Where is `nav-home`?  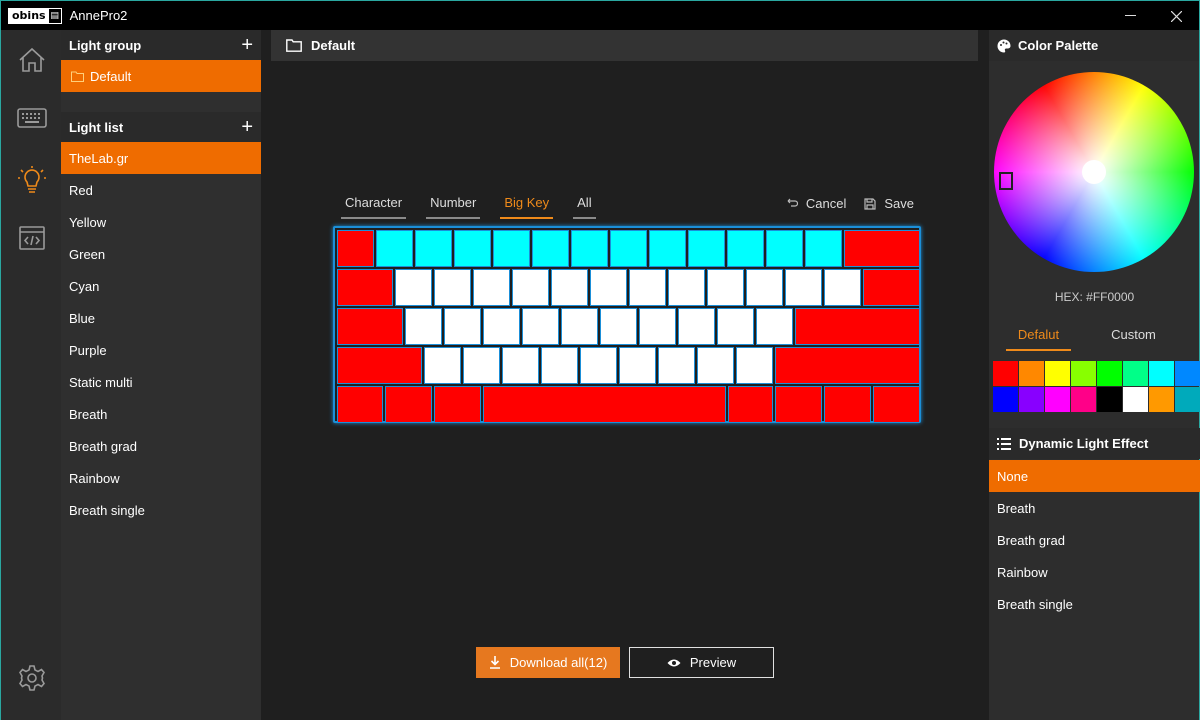
nav-home is located at coordinates (31, 60).